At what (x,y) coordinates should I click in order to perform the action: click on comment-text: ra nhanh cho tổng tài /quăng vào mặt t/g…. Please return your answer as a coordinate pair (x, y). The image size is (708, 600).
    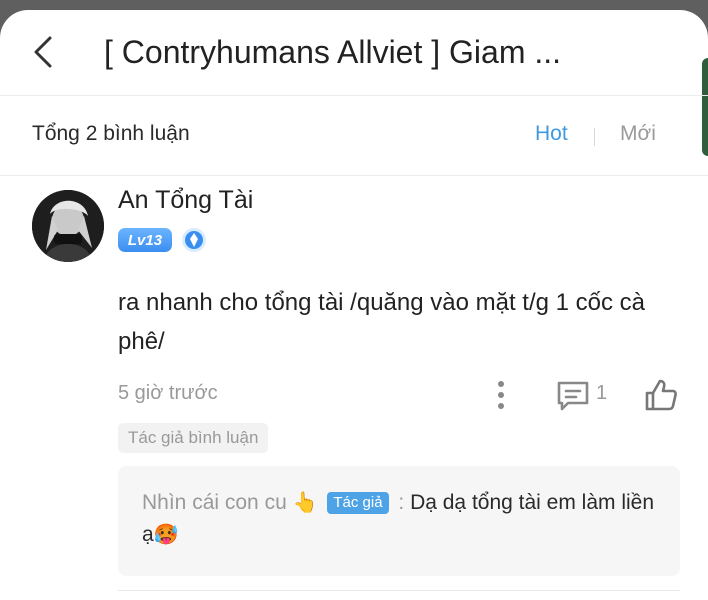
    Looking at the image, I should click on (382, 322).